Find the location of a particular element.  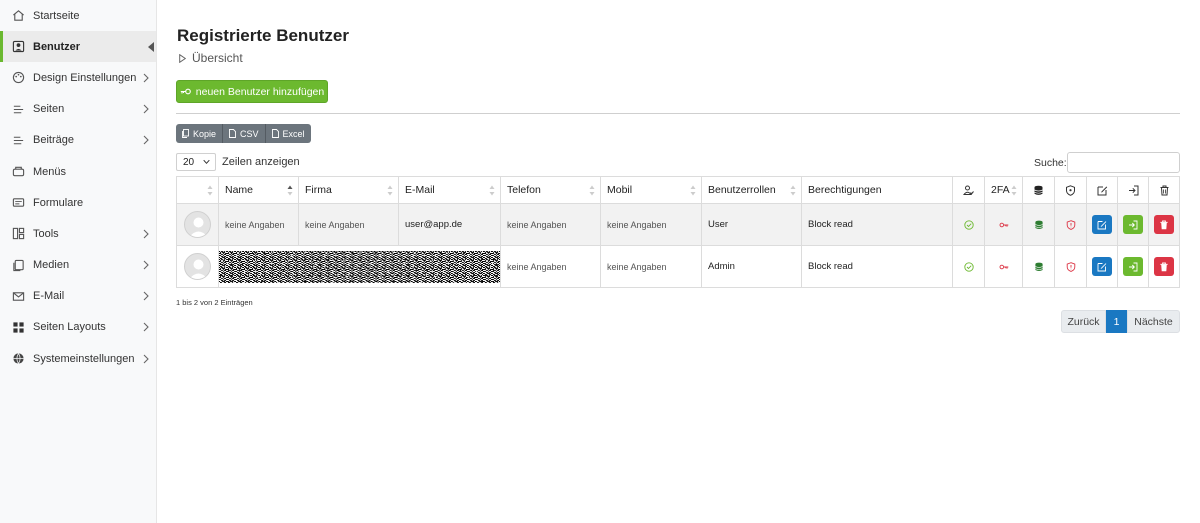

sidebar-item-menues: Menüs is located at coordinates (78, 171).